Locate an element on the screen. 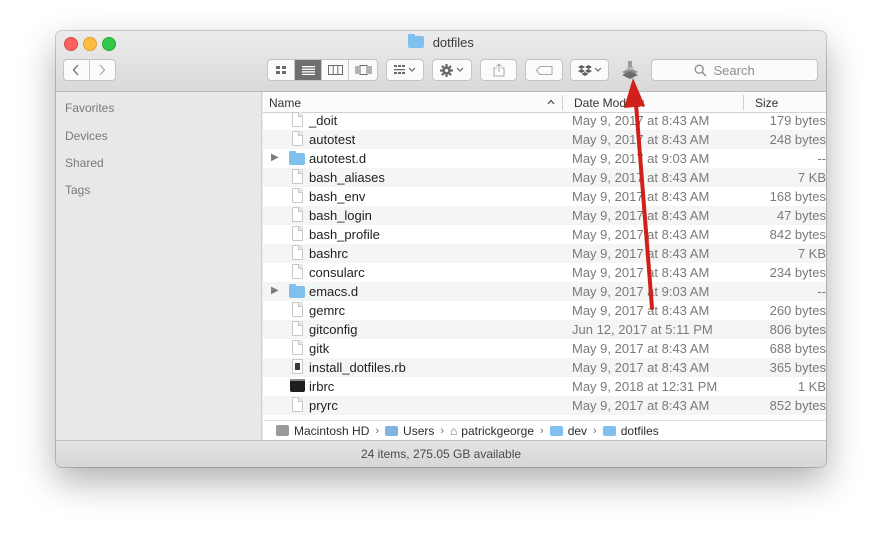 Image resolution: width=882 pixels, height=548 pixels. tags-button is located at coordinates (544, 70).